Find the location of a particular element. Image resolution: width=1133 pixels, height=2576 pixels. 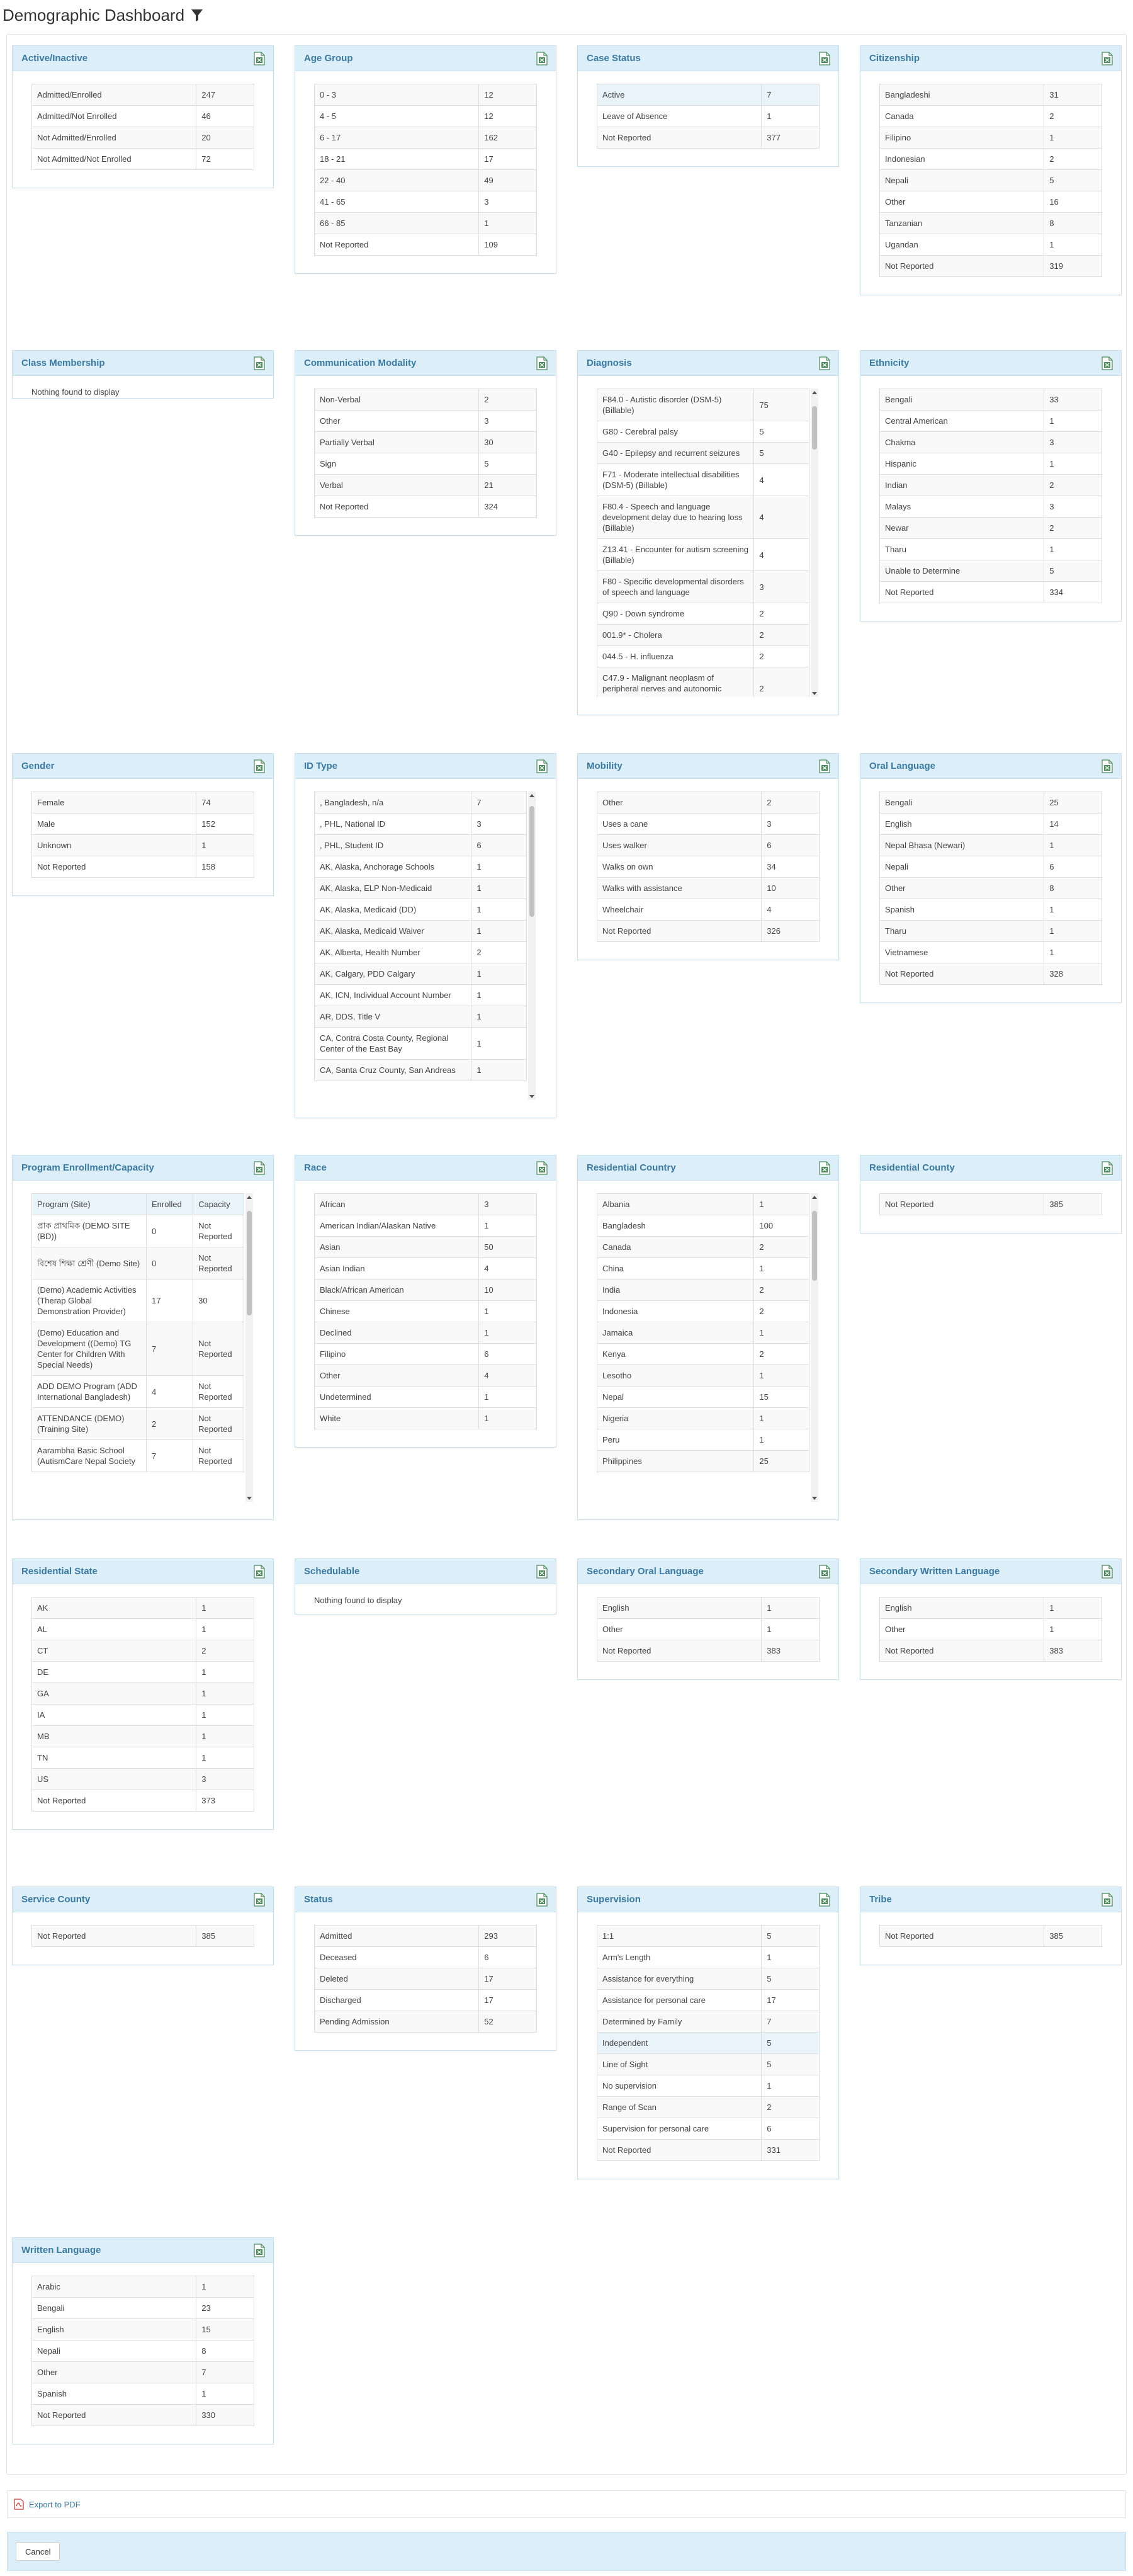

pdf-icon is located at coordinates (19, 2504).